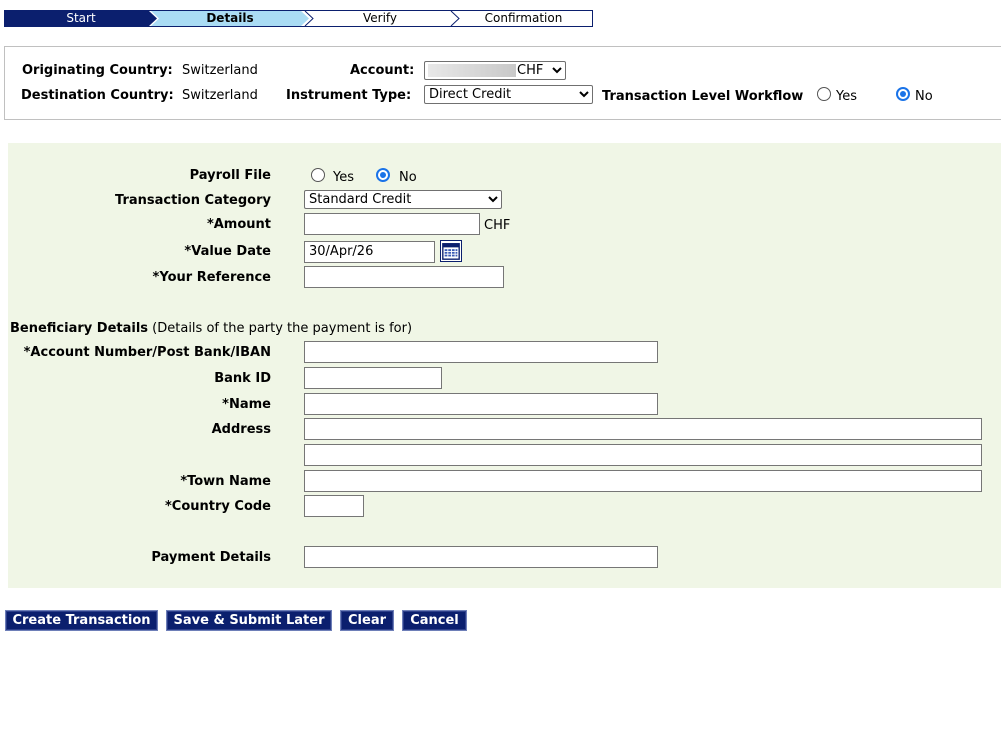 This screenshot has width=1001, height=751. What do you see at coordinates (380, 18) in the screenshot?
I see `step-verify: Verify` at bounding box center [380, 18].